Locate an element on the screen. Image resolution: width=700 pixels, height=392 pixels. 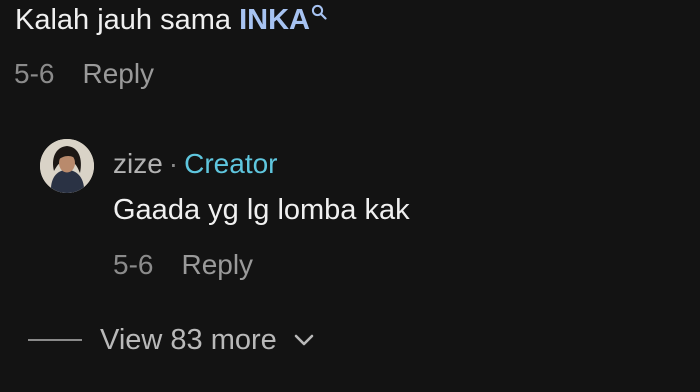
avatar-image is located at coordinates (67, 166).